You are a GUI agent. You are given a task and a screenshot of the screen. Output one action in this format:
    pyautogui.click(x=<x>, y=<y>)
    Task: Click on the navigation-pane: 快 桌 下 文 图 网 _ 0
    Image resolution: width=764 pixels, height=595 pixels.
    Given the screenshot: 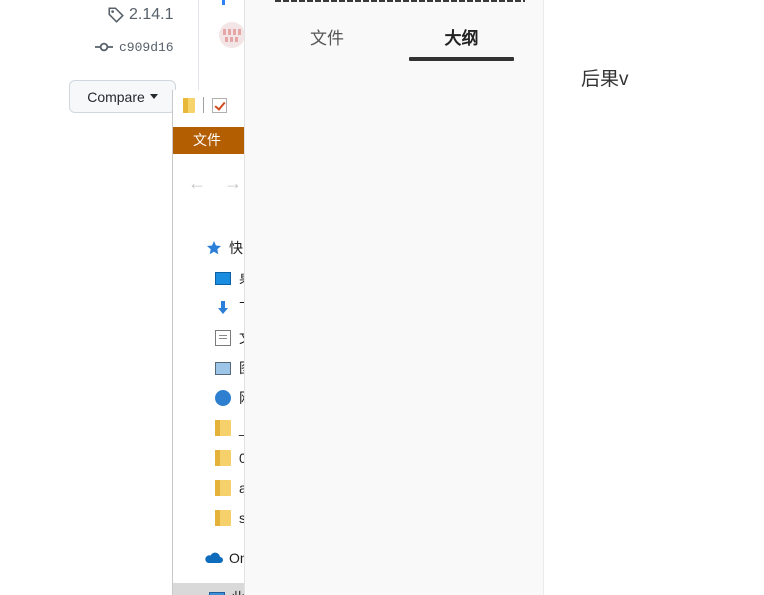 What is the action you would take?
    pyautogui.click(x=212, y=414)
    